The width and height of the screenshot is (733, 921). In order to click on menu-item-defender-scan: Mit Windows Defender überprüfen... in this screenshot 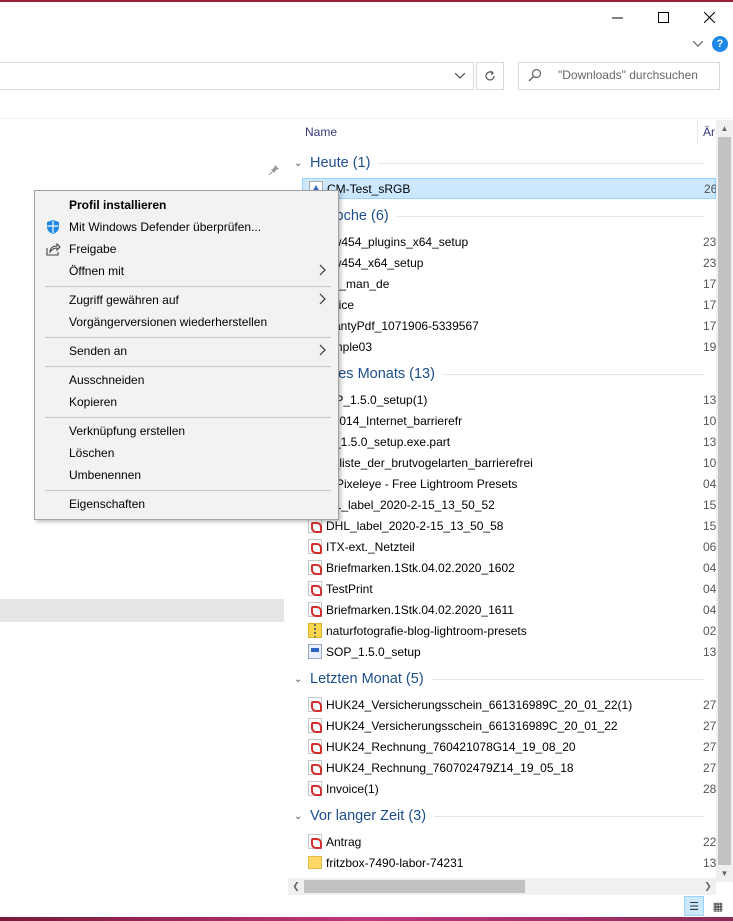, I will do `click(186, 227)`.